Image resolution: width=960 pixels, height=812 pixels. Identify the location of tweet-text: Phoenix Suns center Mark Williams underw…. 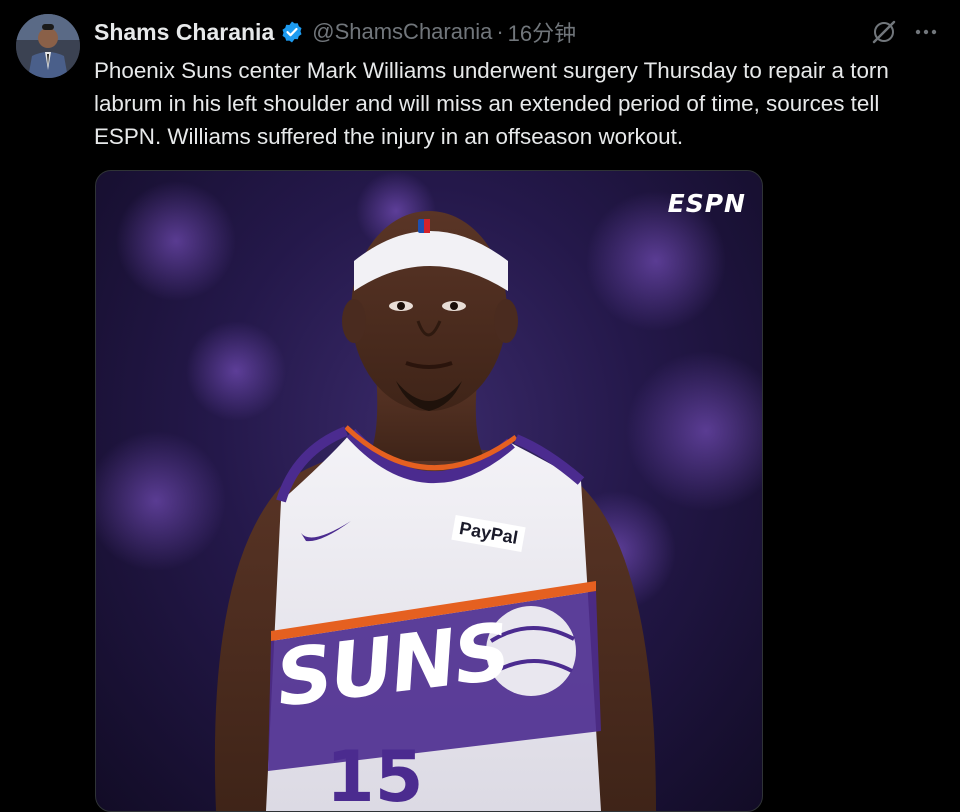
(491, 103).